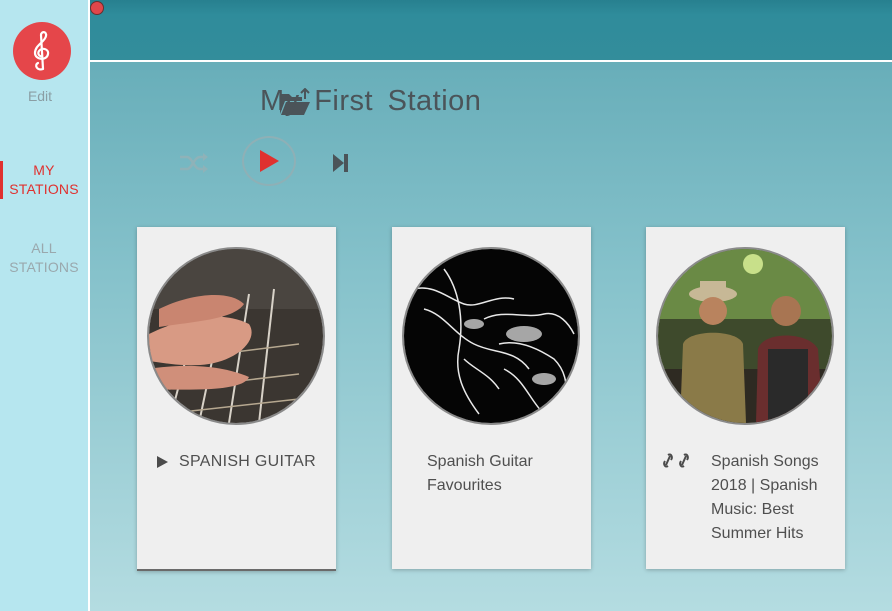 This screenshot has width=892, height=611. Describe the element at coordinates (371, 101) in the screenshot. I see `station-title: My First Station` at that location.